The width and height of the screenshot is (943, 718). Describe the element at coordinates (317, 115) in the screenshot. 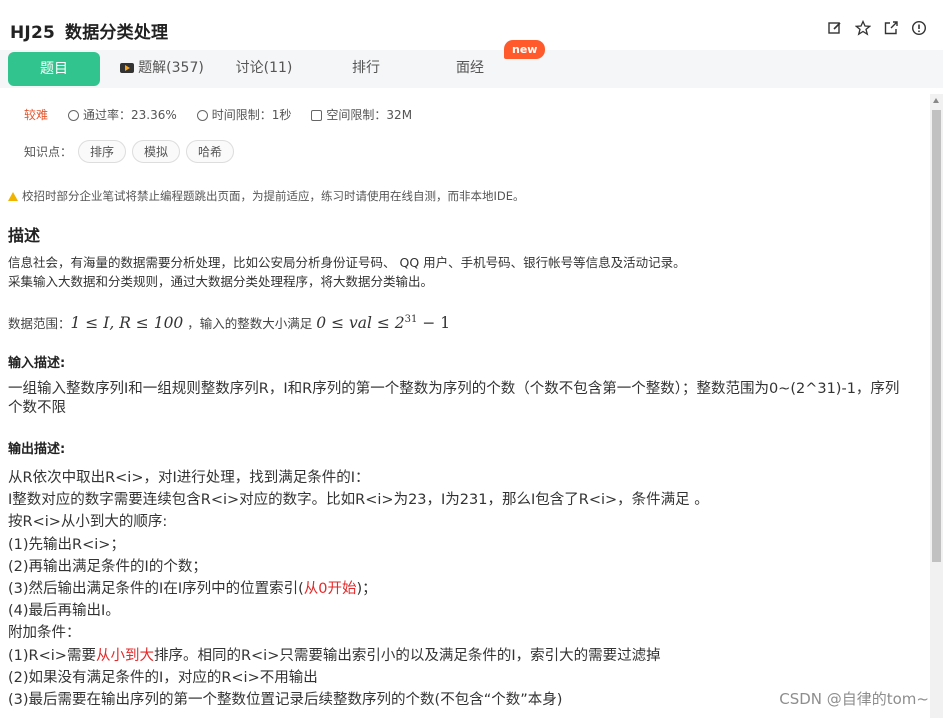

I see `chip-icon` at that location.